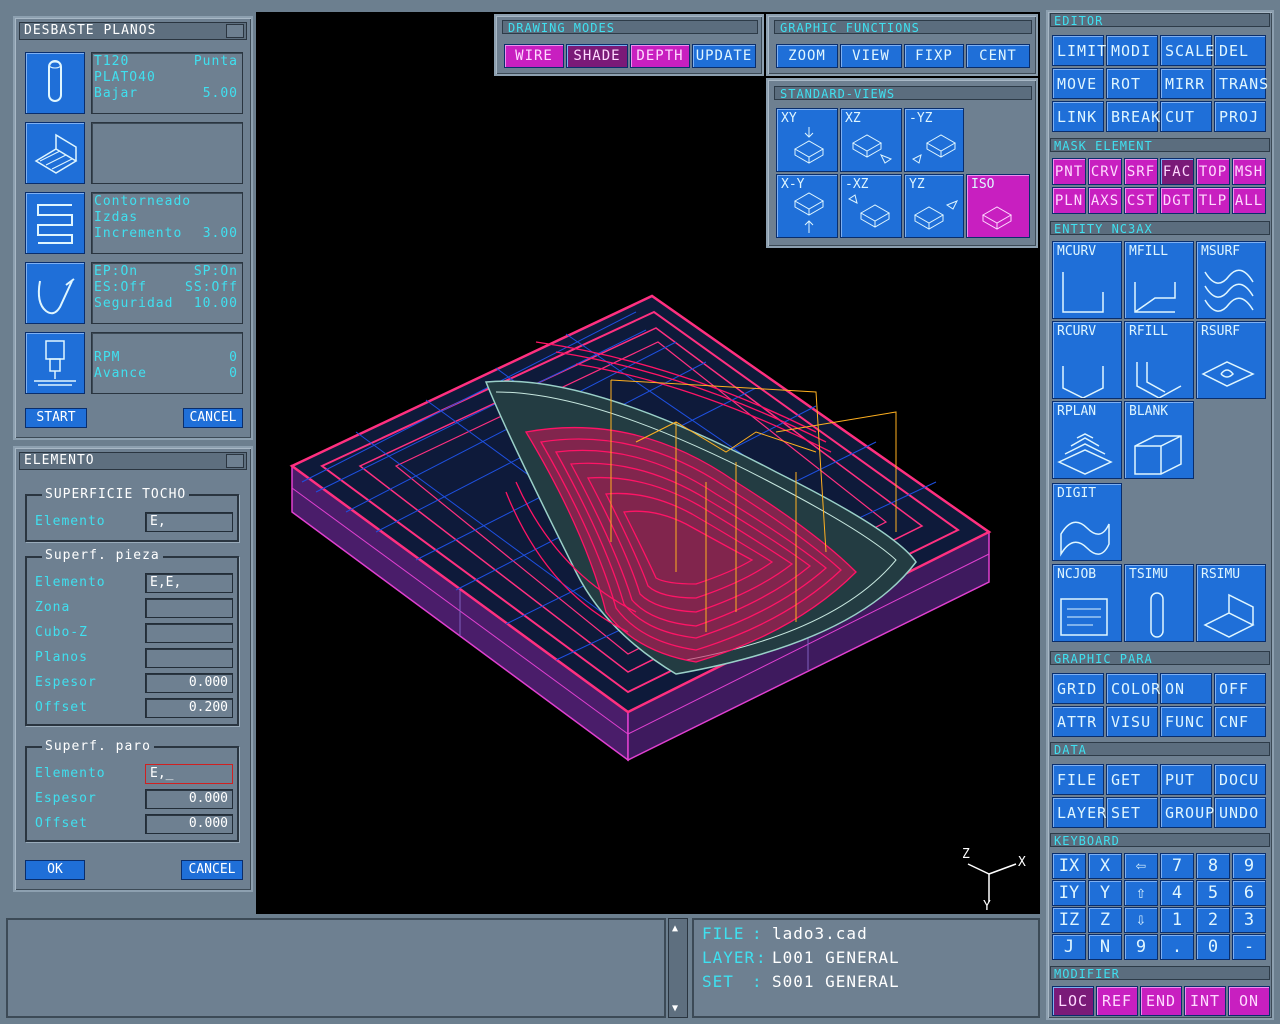 This screenshot has width=1280, height=1024. I want to click on view-xz-button: XZ, so click(871, 140).